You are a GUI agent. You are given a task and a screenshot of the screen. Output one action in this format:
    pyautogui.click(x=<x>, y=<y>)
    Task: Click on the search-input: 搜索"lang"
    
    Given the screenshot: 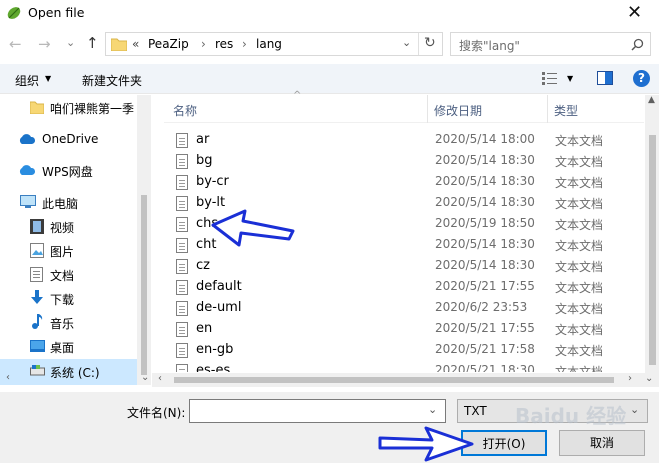 What is the action you would take?
    pyautogui.click(x=550, y=44)
    